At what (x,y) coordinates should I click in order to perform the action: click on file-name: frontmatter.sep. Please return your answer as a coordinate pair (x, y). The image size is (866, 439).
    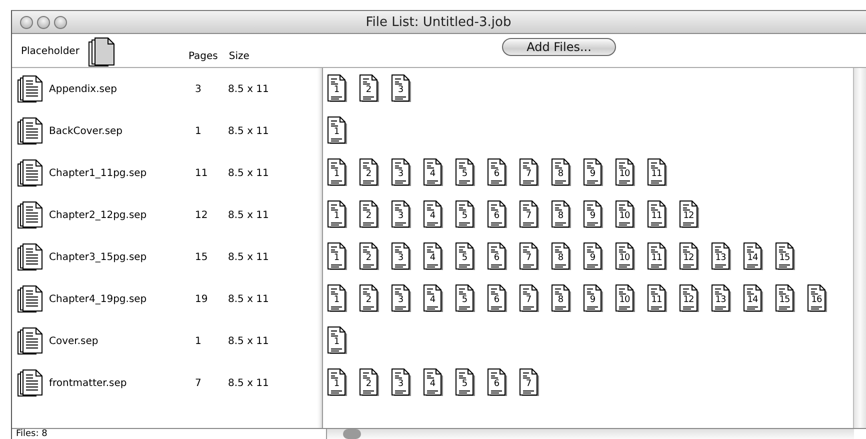
    Looking at the image, I should click on (88, 383).